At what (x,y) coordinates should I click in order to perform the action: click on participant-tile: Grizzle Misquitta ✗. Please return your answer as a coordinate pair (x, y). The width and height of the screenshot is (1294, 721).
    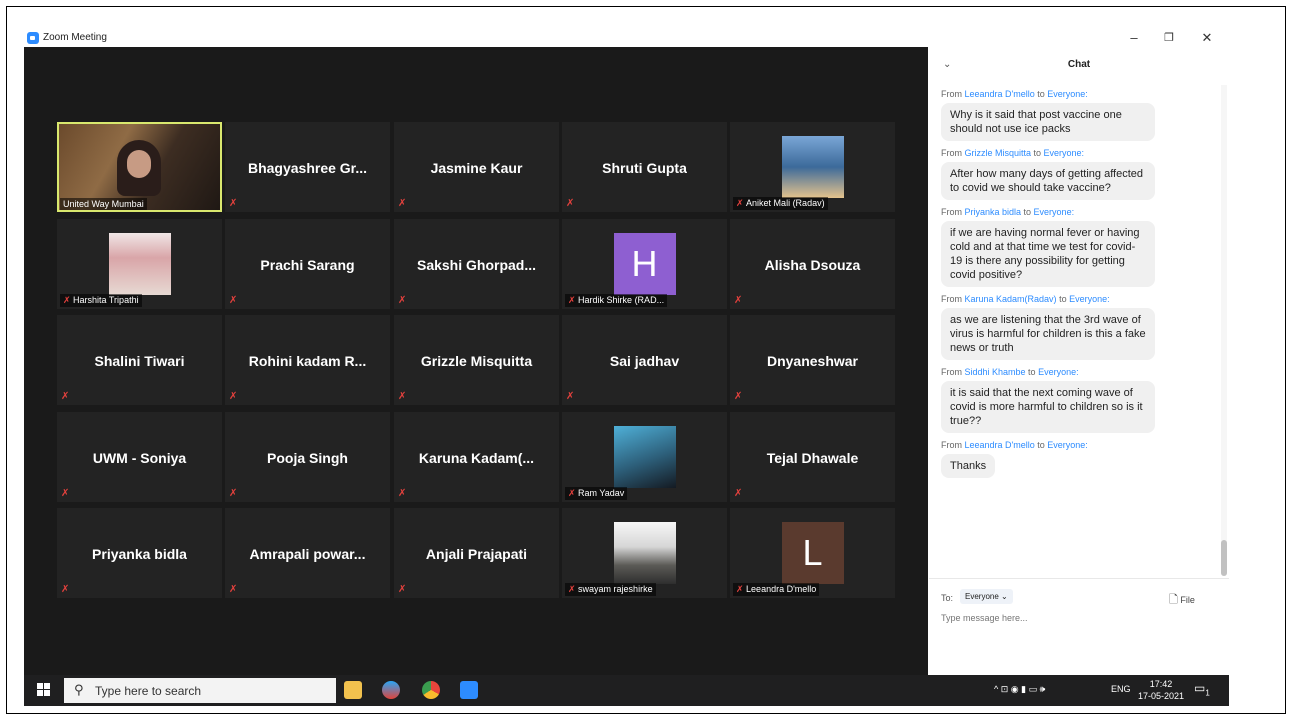
    Looking at the image, I should click on (476, 360).